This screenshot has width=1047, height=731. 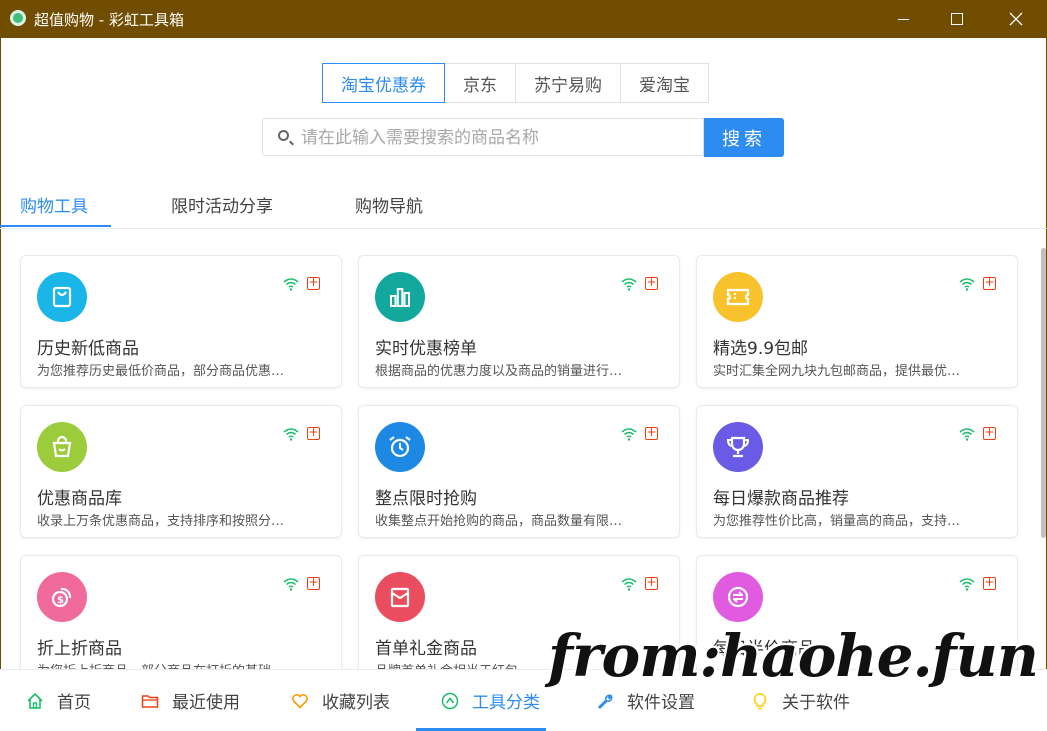 I want to click on tab-shopping-tools: 购物工具, so click(x=54, y=204).